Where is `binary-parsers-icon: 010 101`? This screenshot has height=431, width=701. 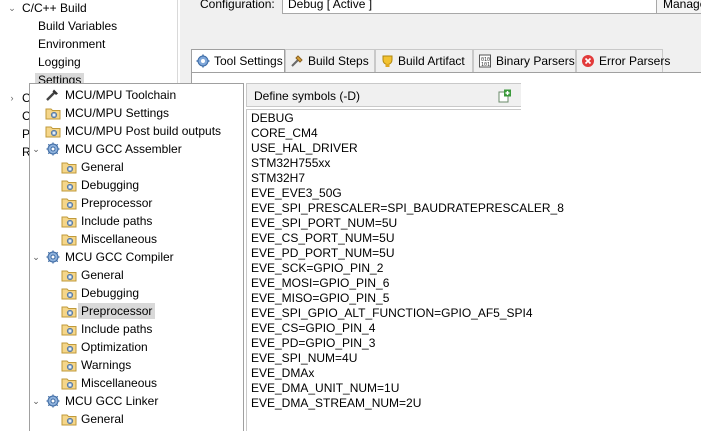
binary-parsers-icon: 010 101 is located at coordinates (485, 61).